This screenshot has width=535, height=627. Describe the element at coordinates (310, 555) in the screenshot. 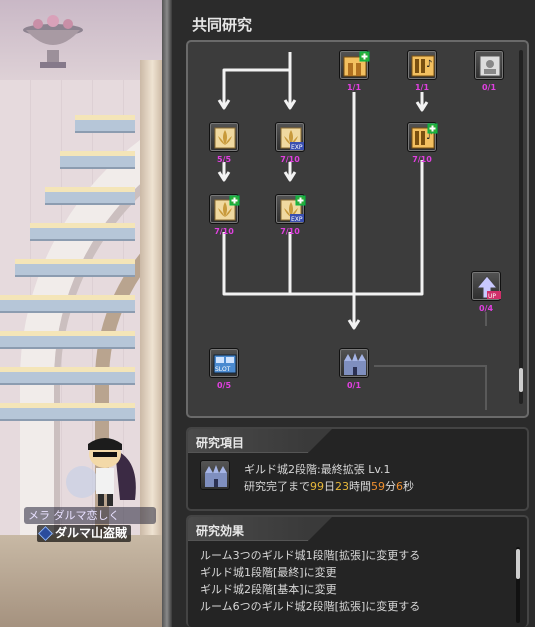

I see `effect-line: ルーム3つのギルド城1段階[拡張]に変更する` at that location.